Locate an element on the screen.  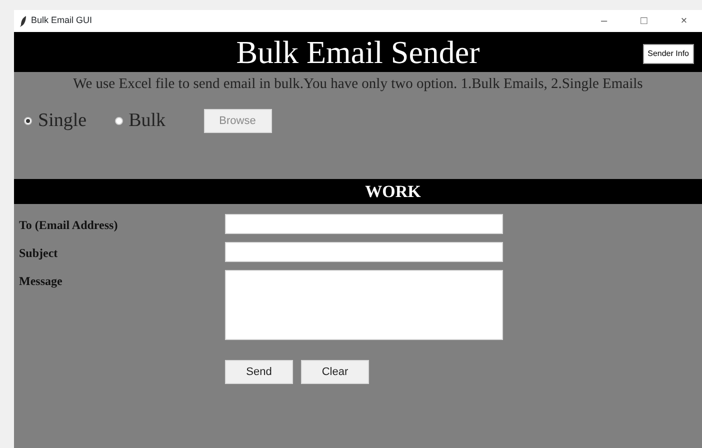
minimize-button: – is located at coordinates (604, 21).